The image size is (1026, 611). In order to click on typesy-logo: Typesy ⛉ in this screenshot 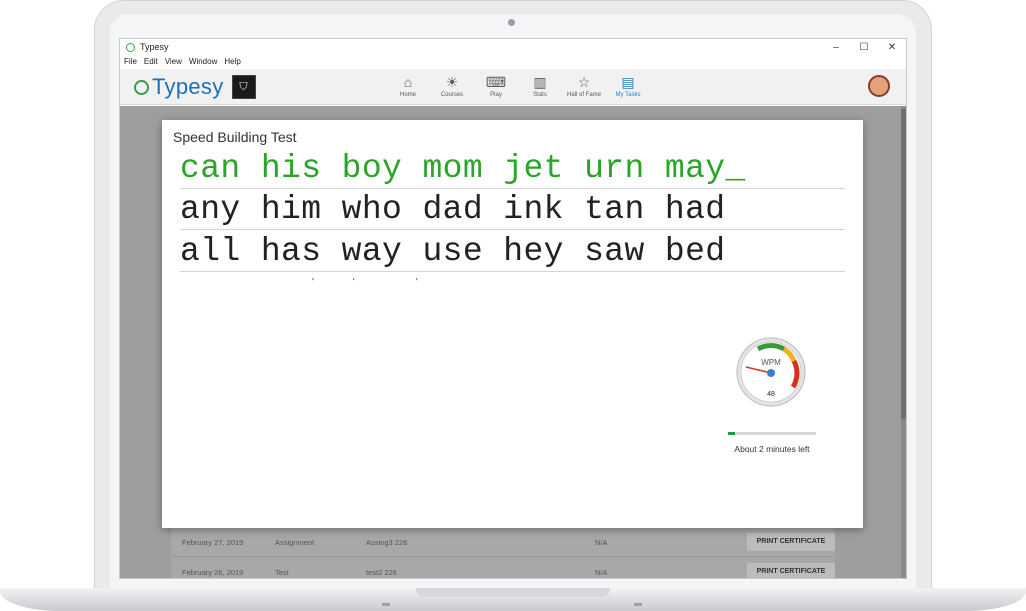, I will do `click(195, 87)`.